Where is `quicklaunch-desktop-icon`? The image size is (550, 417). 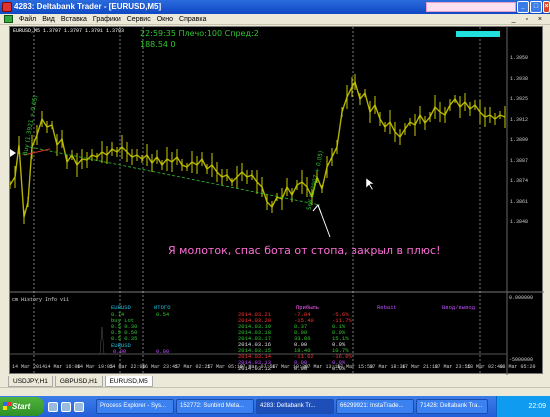
quicklaunch-desktop-icon is located at coordinates (66, 406).